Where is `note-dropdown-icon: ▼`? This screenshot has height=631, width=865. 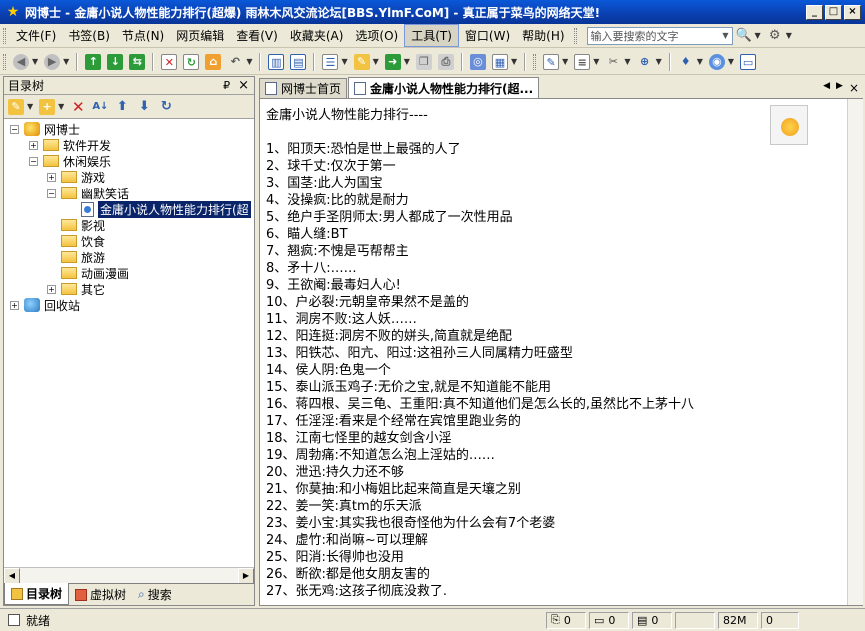
note-dropdown-icon: ▼ is located at coordinates (596, 61).